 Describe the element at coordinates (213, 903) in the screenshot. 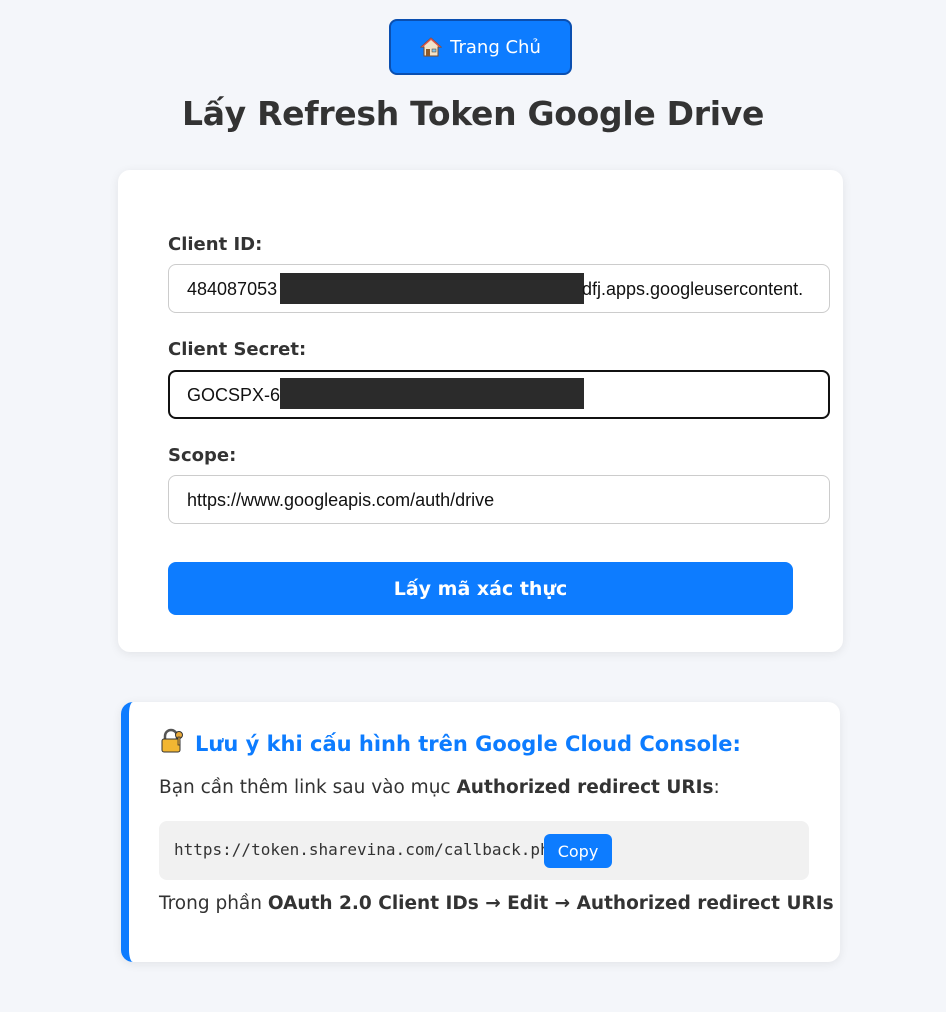

I see `note-line2-prefix: Trong phần` at that location.